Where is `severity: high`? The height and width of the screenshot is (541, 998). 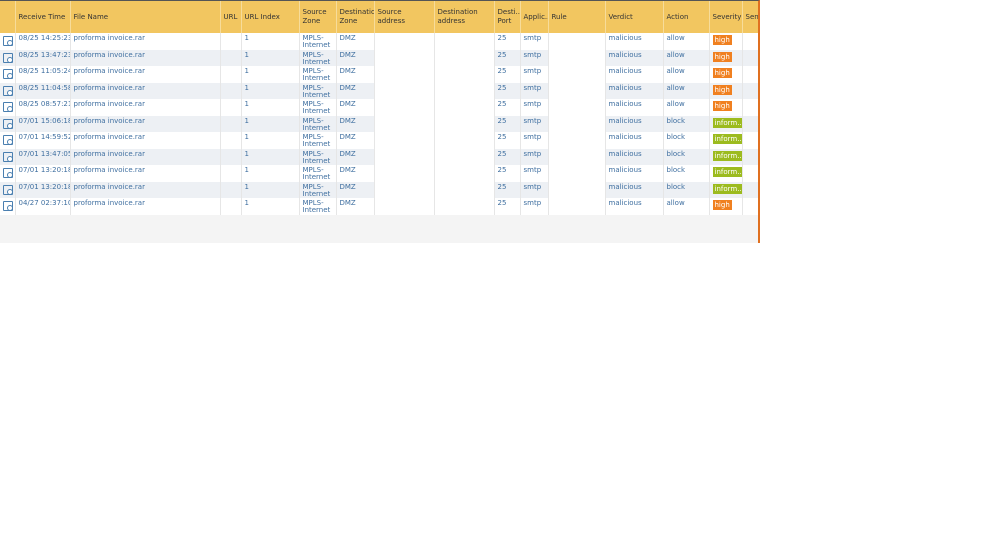 severity: high is located at coordinates (726, 107).